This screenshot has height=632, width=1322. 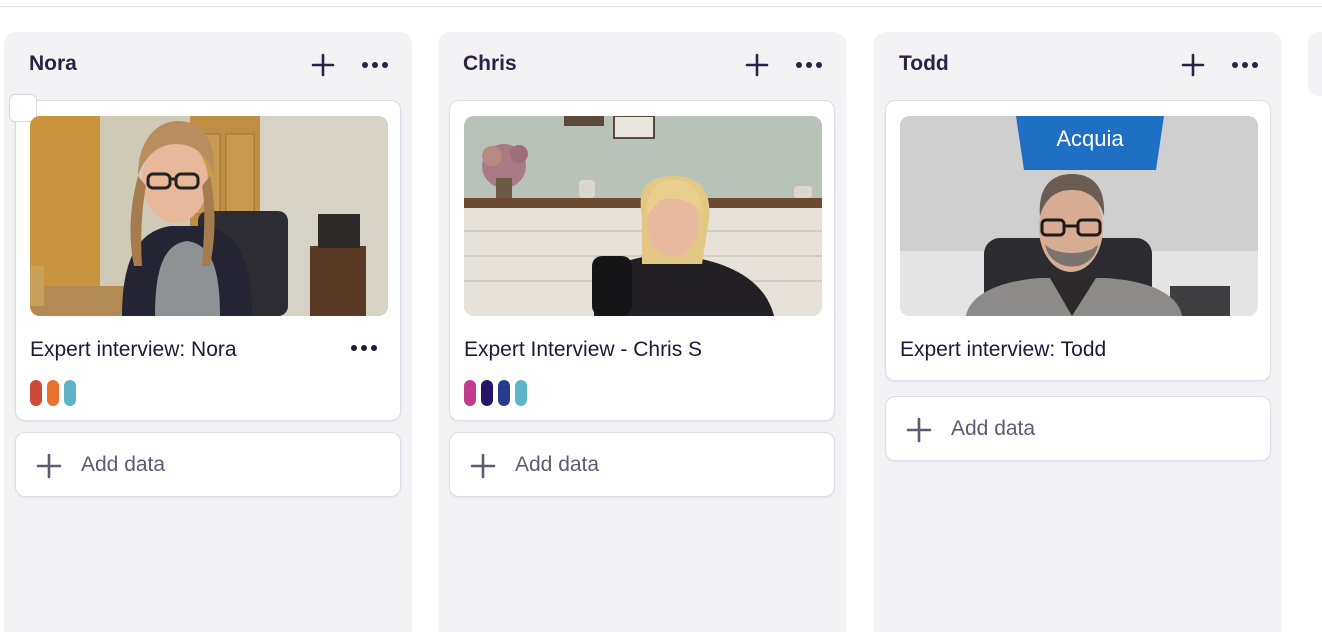 I want to click on column-title: Nora, so click(x=53, y=64).